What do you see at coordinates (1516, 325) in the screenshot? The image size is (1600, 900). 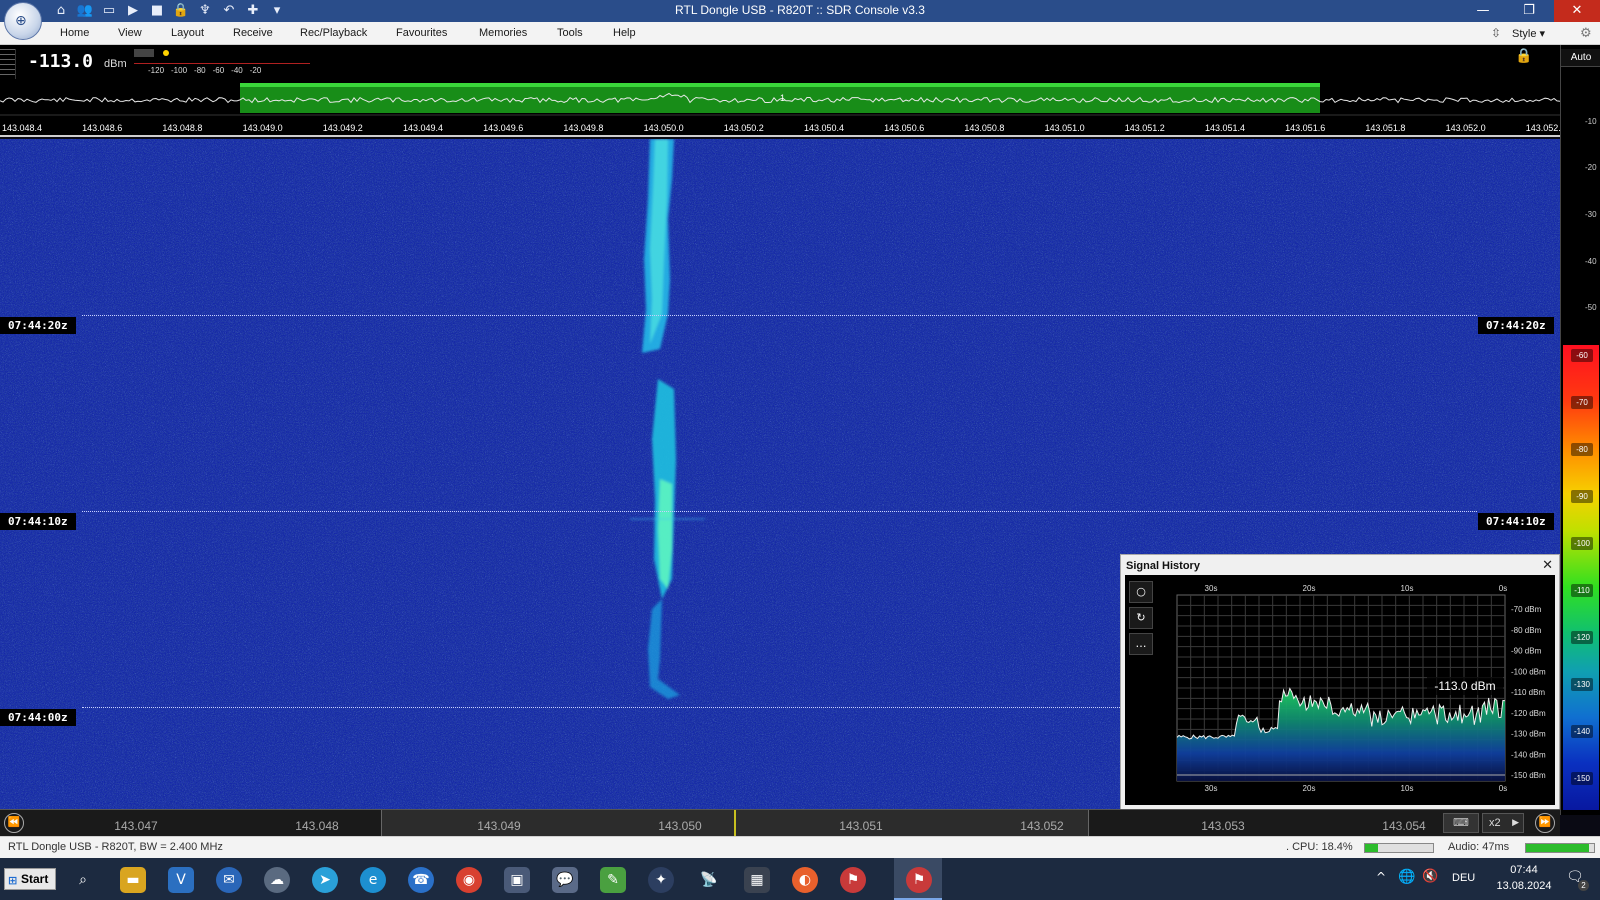 I see `timestamp-right: 07:44:20z` at bounding box center [1516, 325].